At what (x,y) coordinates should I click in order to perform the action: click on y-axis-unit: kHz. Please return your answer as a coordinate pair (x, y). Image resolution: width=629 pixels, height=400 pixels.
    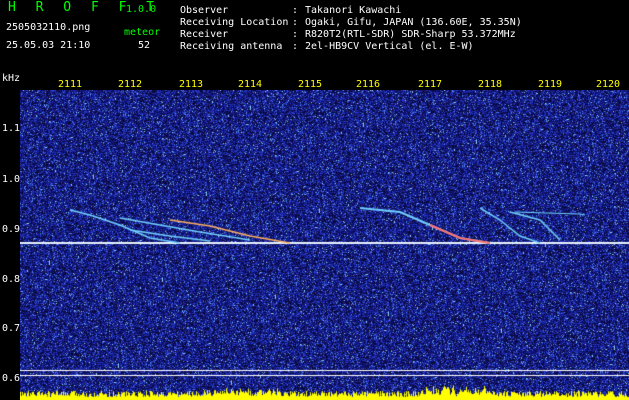
    Looking at the image, I should click on (11, 78).